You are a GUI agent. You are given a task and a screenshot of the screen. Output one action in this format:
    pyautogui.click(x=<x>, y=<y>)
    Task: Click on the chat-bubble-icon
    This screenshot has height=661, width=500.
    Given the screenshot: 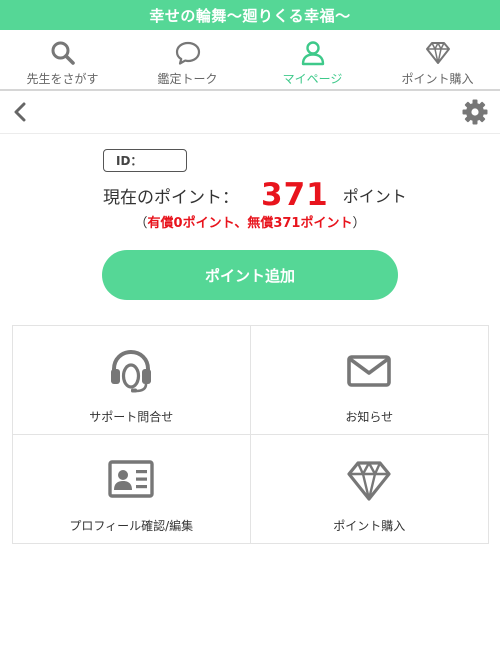 What is the action you would take?
    pyautogui.click(x=187, y=53)
    